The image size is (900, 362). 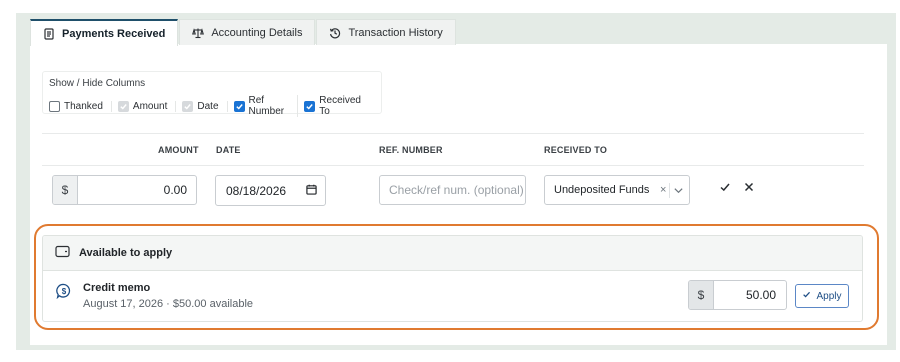 I want to click on column-toggle-thanked: Thanked, so click(x=80, y=106).